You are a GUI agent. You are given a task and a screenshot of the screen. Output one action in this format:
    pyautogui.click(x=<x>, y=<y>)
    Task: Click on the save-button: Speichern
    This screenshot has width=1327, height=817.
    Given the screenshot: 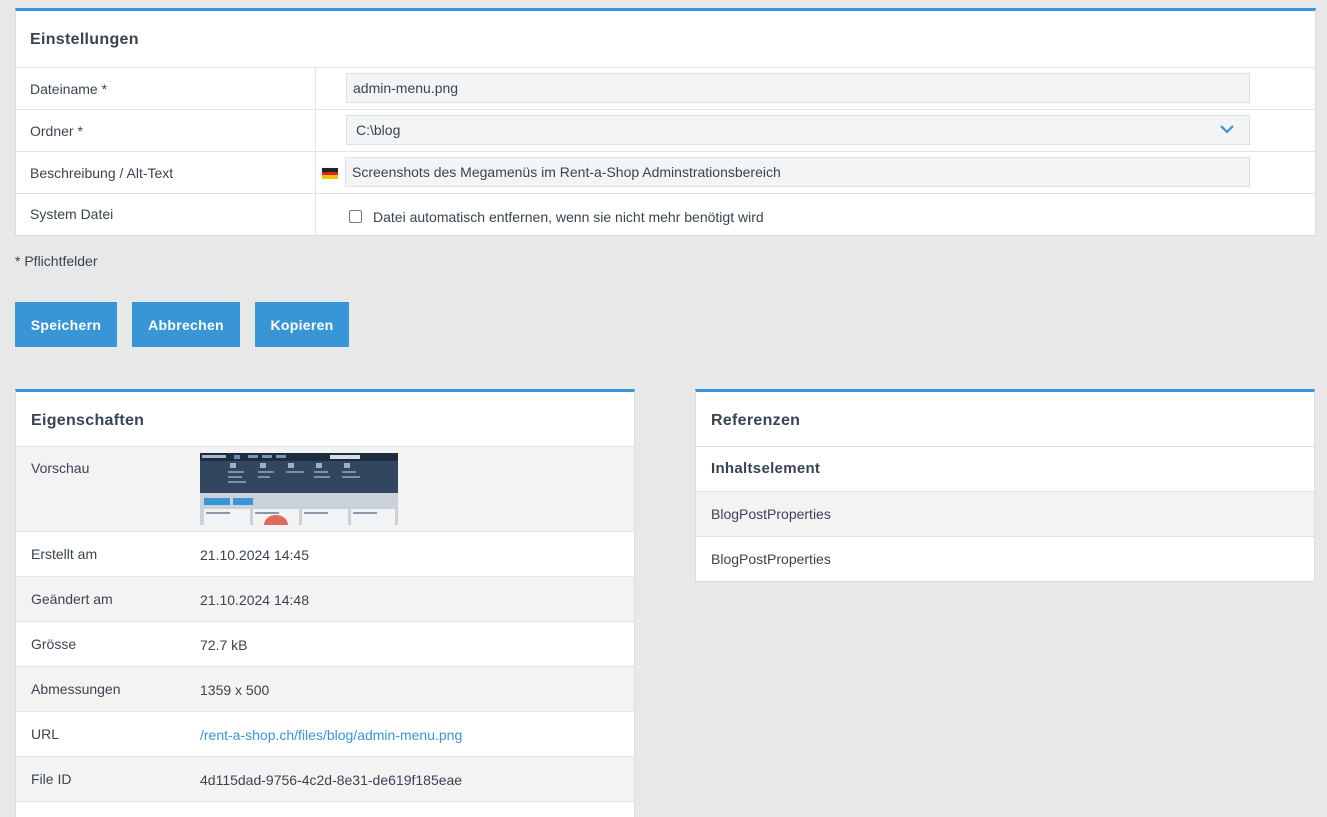 What is the action you would take?
    pyautogui.click(x=66, y=324)
    